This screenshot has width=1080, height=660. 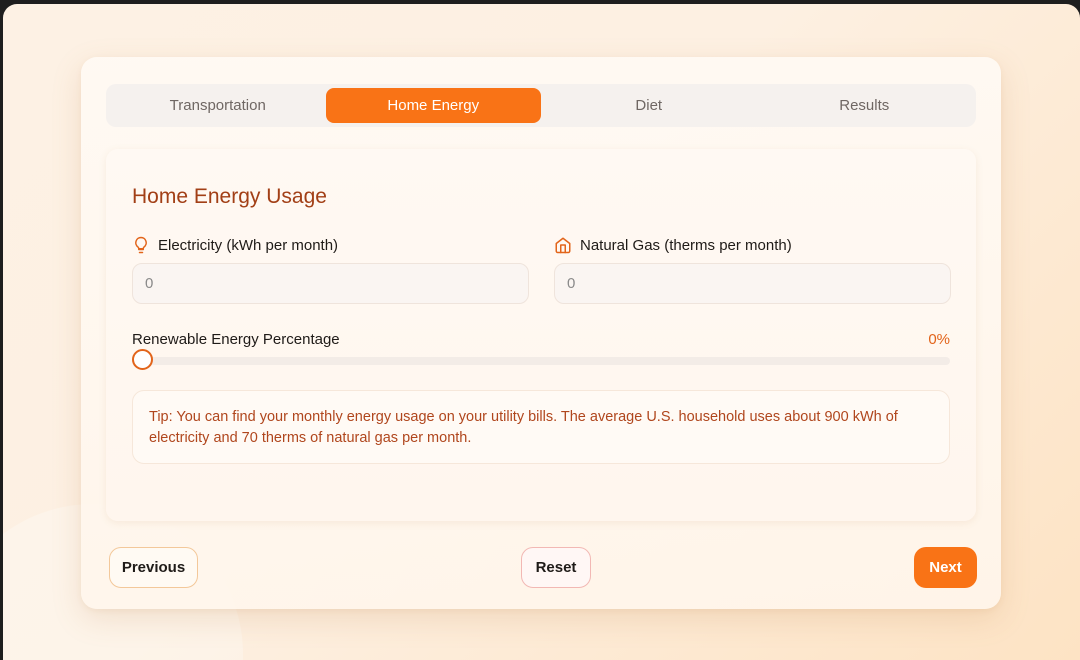 What do you see at coordinates (752, 283) in the screenshot?
I see `gas-input: 0` at bounding box center [752, 283].